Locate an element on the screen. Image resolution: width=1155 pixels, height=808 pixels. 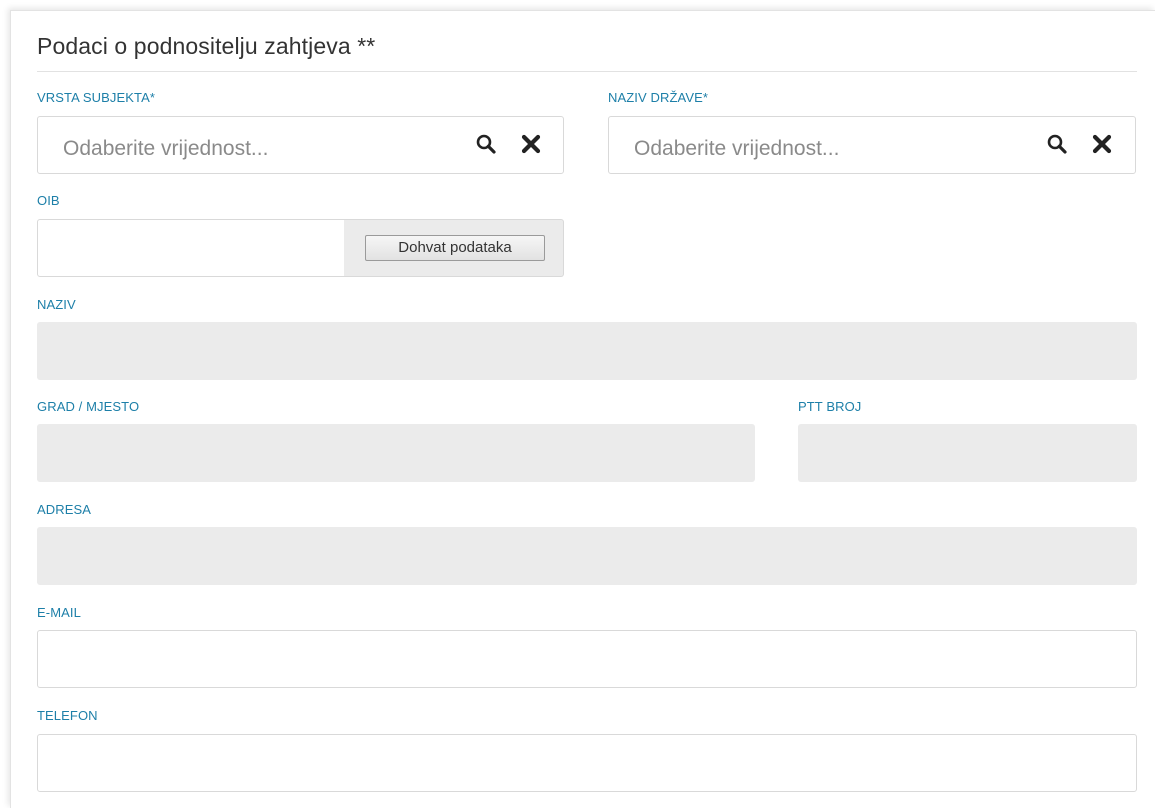
vrsta-subjekta-label: VRSTA SUBJEKTA* is located at coordinates (96, 97).